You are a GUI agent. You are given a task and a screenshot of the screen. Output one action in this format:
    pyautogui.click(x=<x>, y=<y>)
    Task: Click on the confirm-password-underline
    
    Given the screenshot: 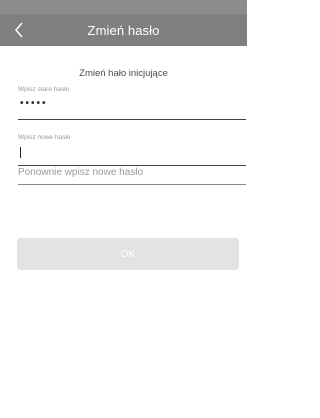 What is the action you would take?
    pyautogui.click(x=132, y=184)
    